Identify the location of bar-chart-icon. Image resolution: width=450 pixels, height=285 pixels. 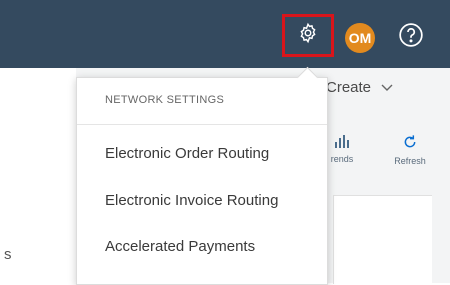
(342, 142).